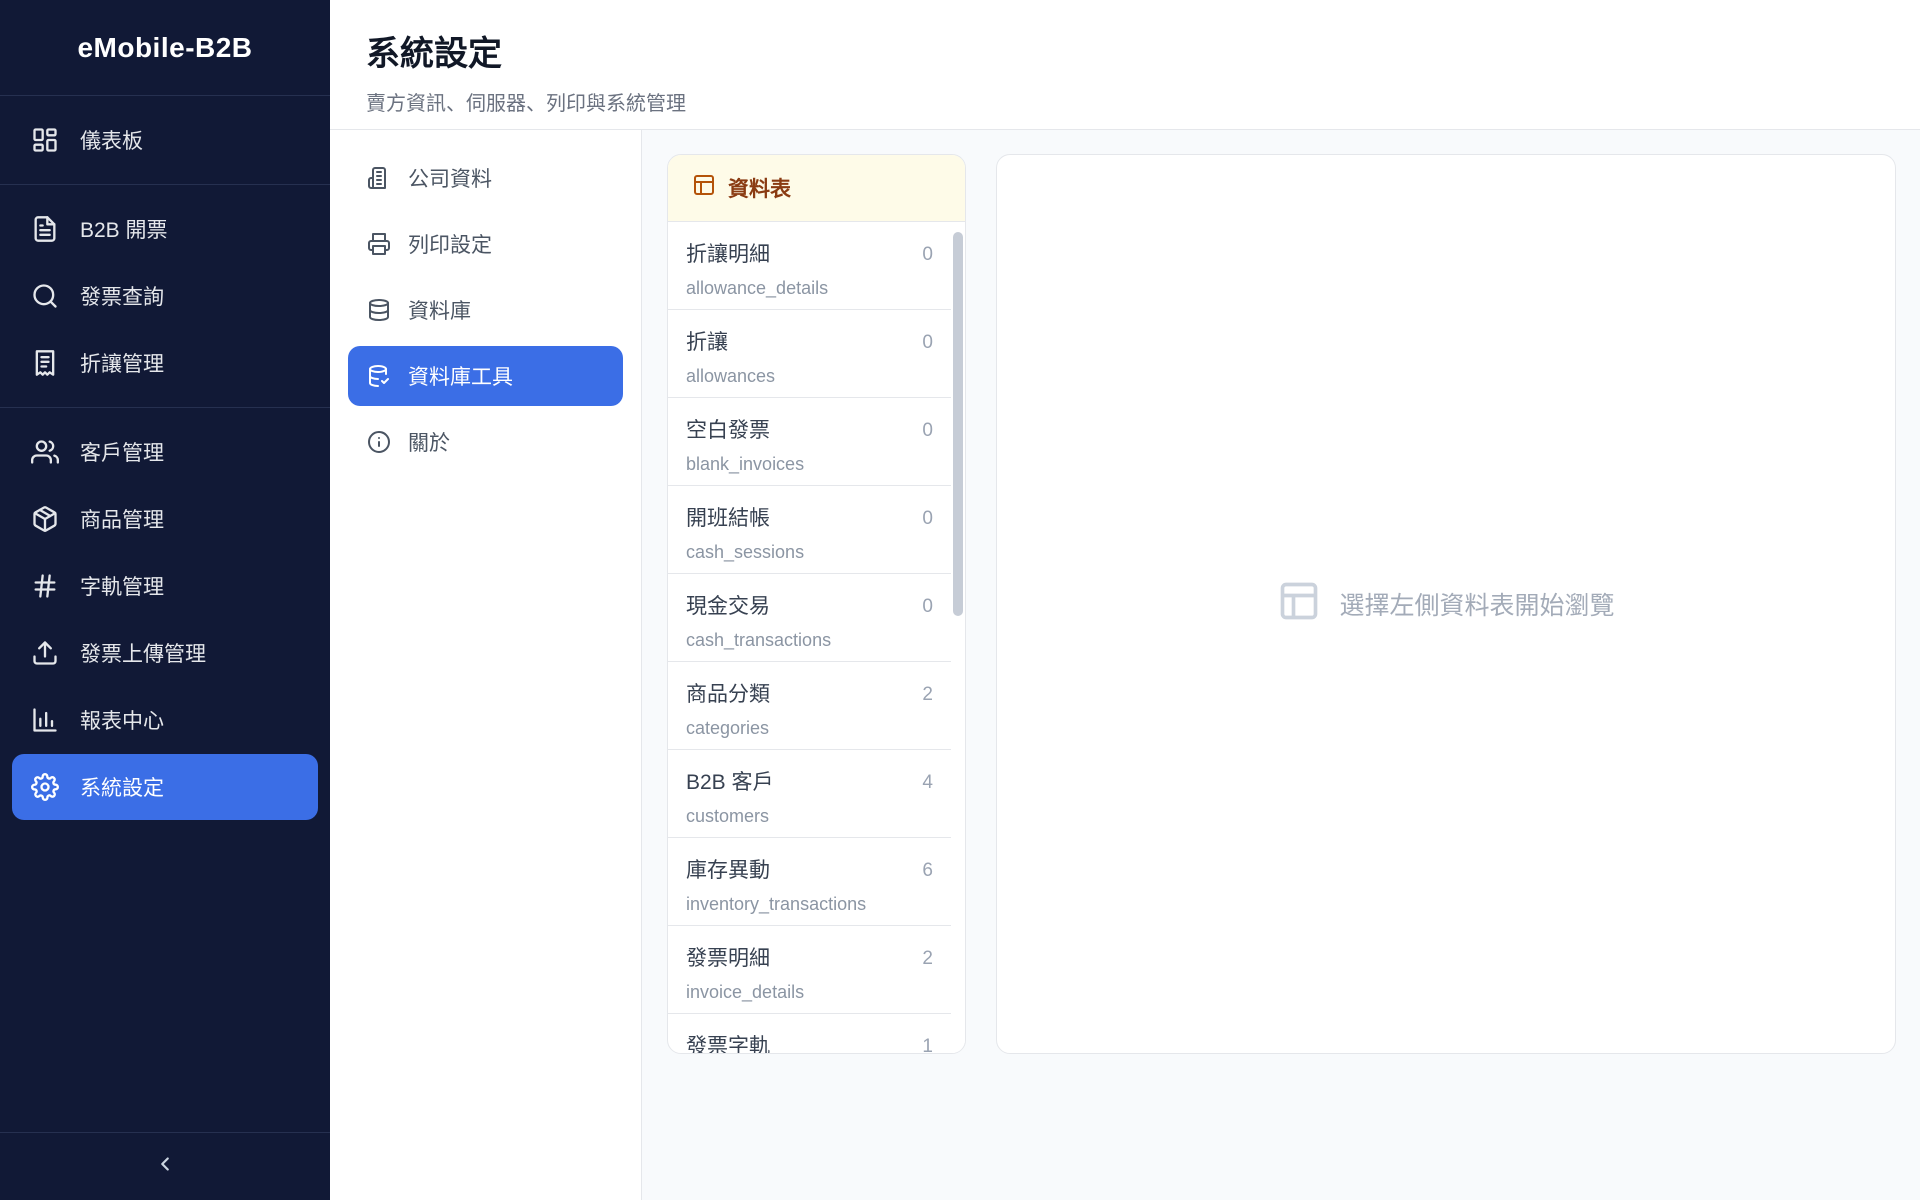  What do you see at coordinates (379, 310) in the screenshot?
I see `database-icon` at bounding box center [379, 310].